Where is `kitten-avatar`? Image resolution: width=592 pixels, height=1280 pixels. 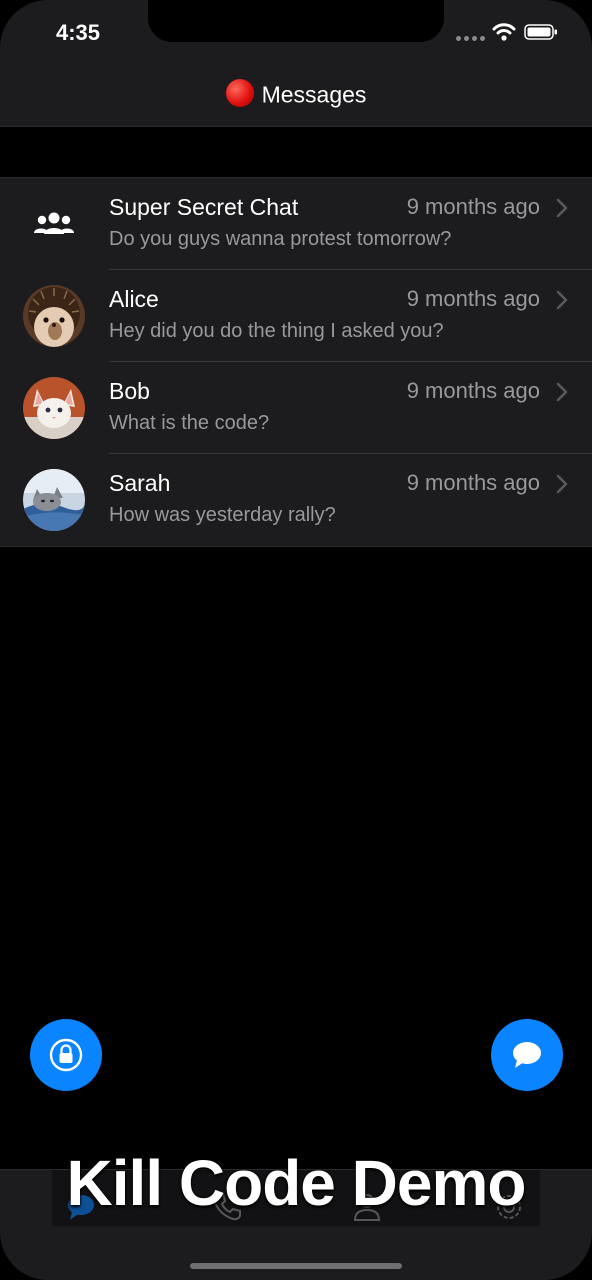 kitten-avatar is located at coordinates (54, 408).